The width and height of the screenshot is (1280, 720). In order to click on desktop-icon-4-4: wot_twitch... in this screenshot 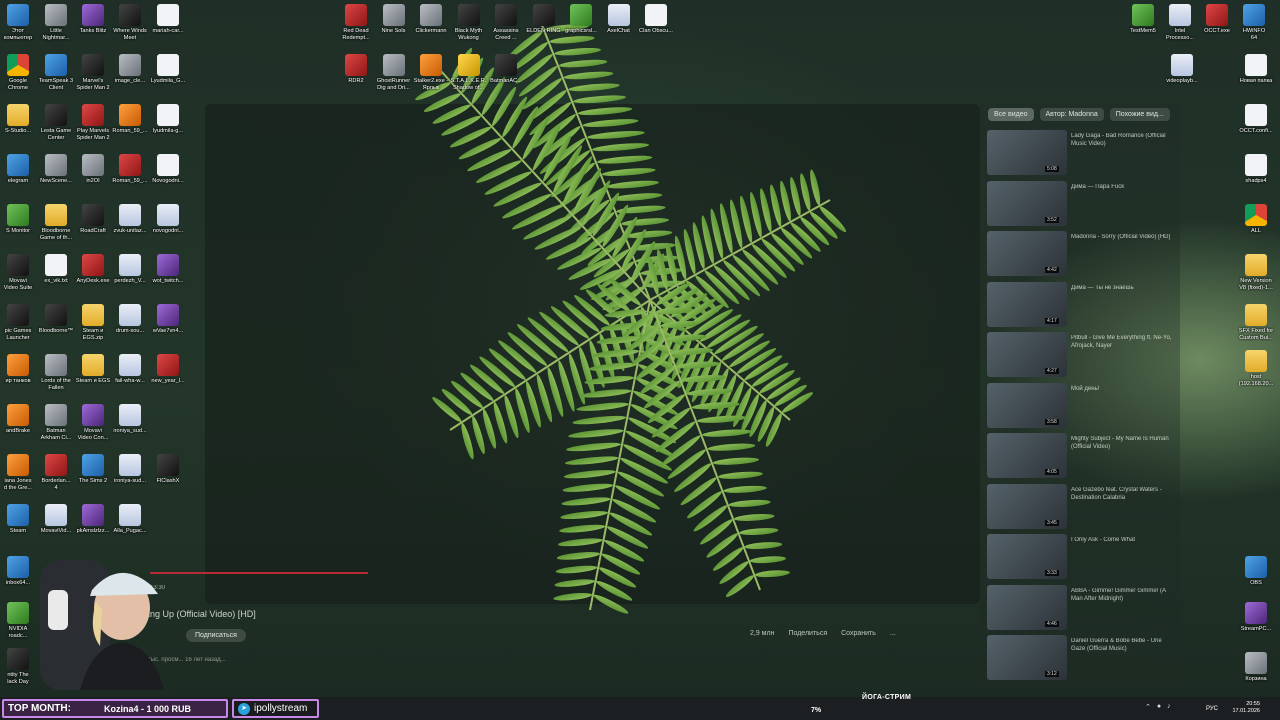, I will do `click(168, 279)`.